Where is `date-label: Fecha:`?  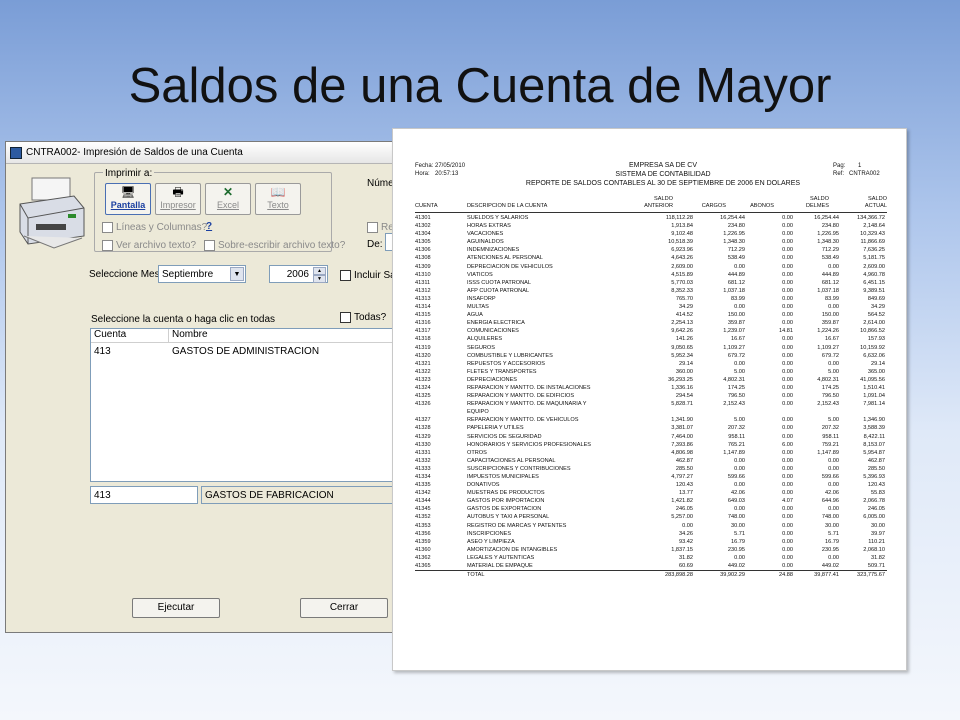
date-label: Fecha: is located at coordinates (424, 166).